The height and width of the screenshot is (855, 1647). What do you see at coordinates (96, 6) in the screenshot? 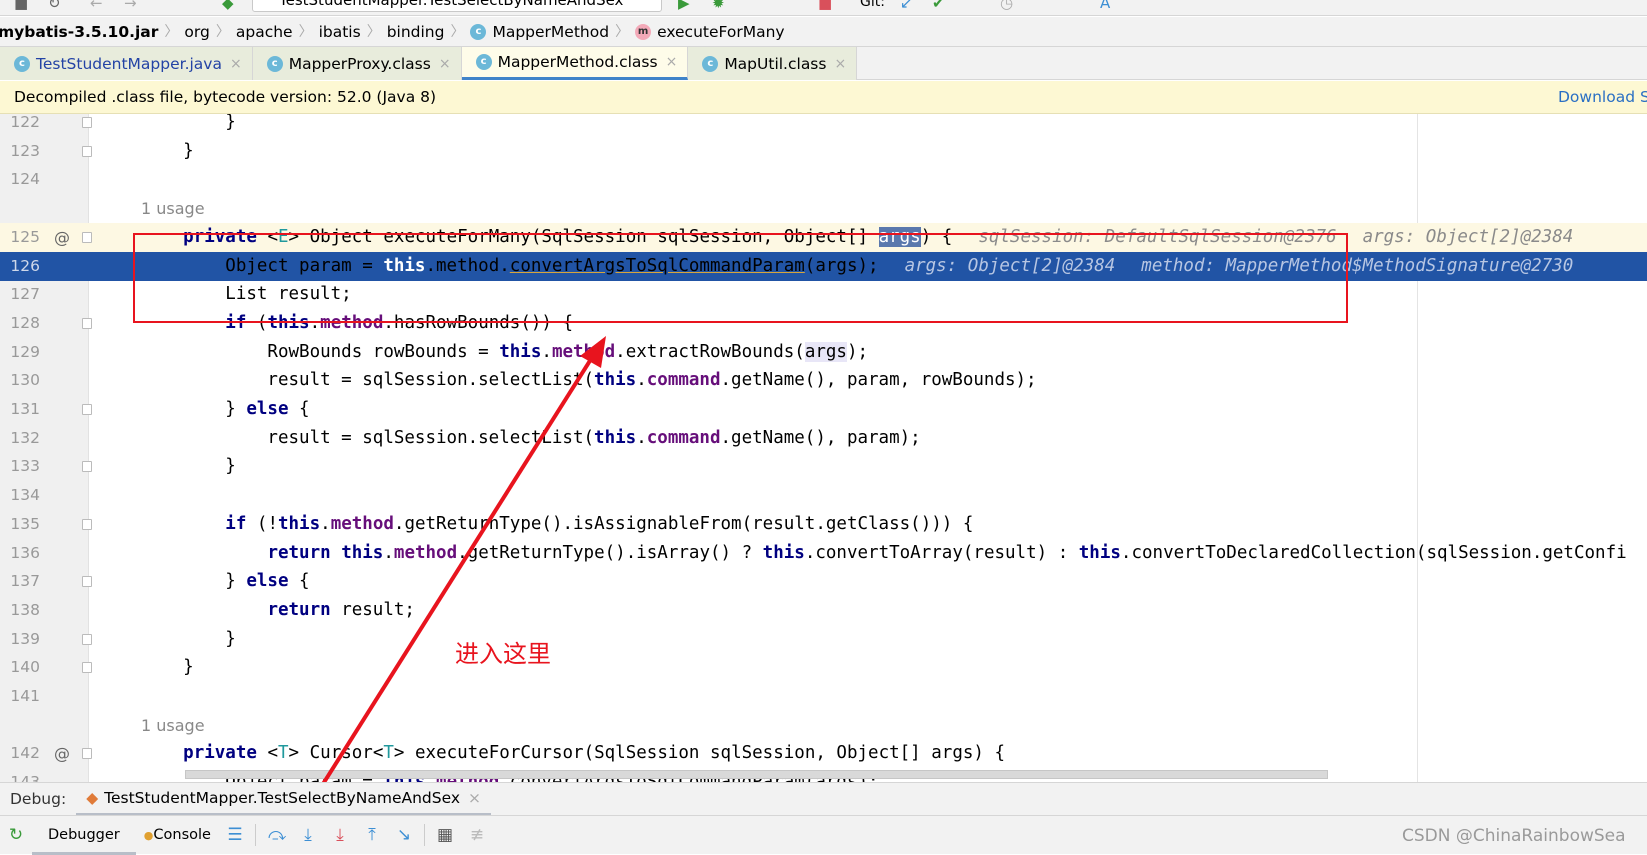
I see `back-icon: ←` at bounding box center [96, 6].